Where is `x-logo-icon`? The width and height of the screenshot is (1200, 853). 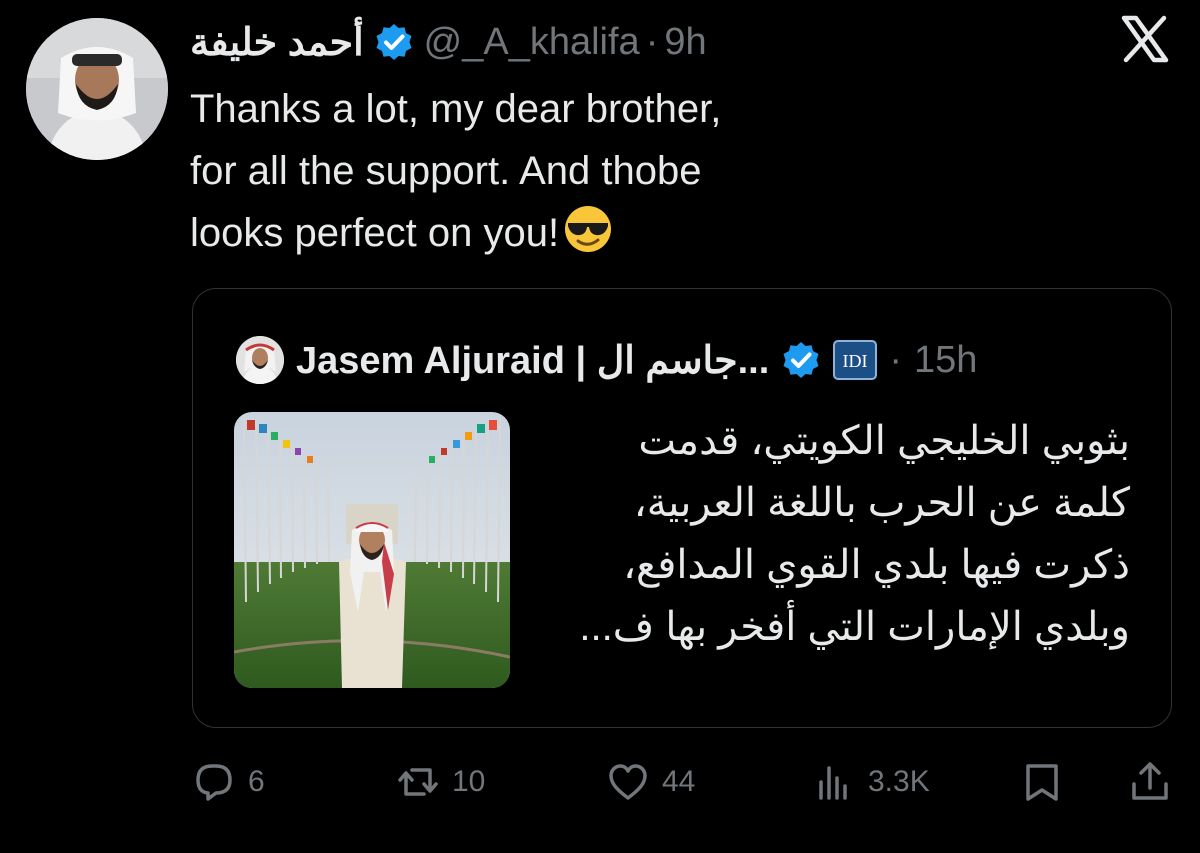 x-logo-icon is located at coordinates (1145, 39).